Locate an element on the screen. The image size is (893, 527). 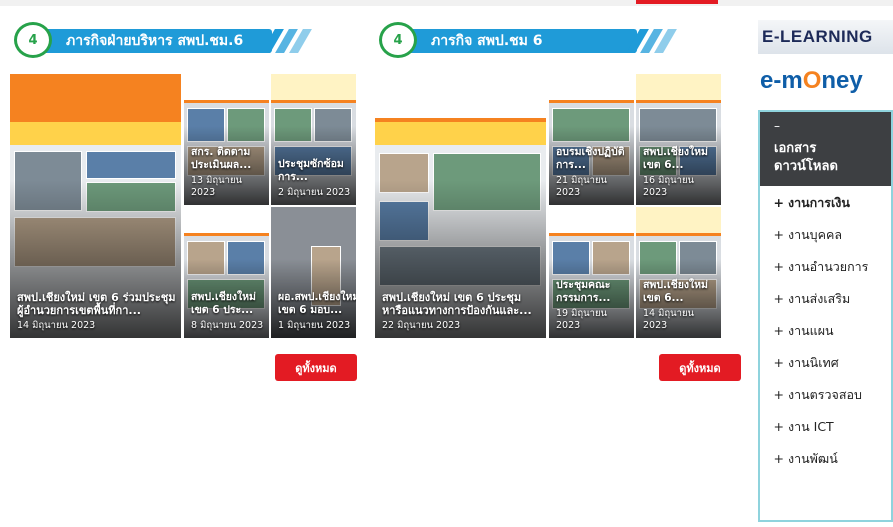
download-item: + งานส่งเสริม is located at coordinates (828, 299).